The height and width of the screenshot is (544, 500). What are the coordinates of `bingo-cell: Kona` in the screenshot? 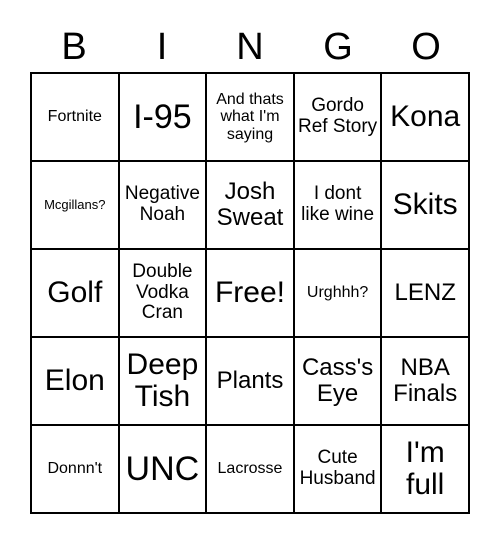 It's located at (426, 118).